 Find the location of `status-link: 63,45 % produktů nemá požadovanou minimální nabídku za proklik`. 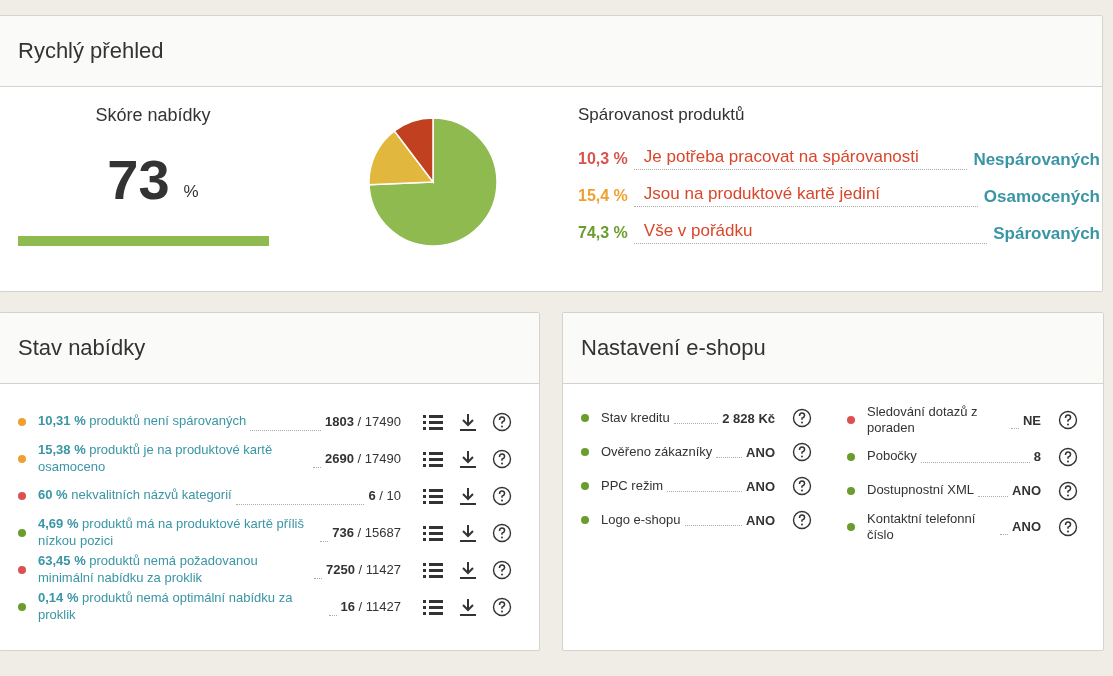

status-link: 63,45 % produktů nemá požadovanou minimální nabídku za proklik is located at coordinates (174, 569).